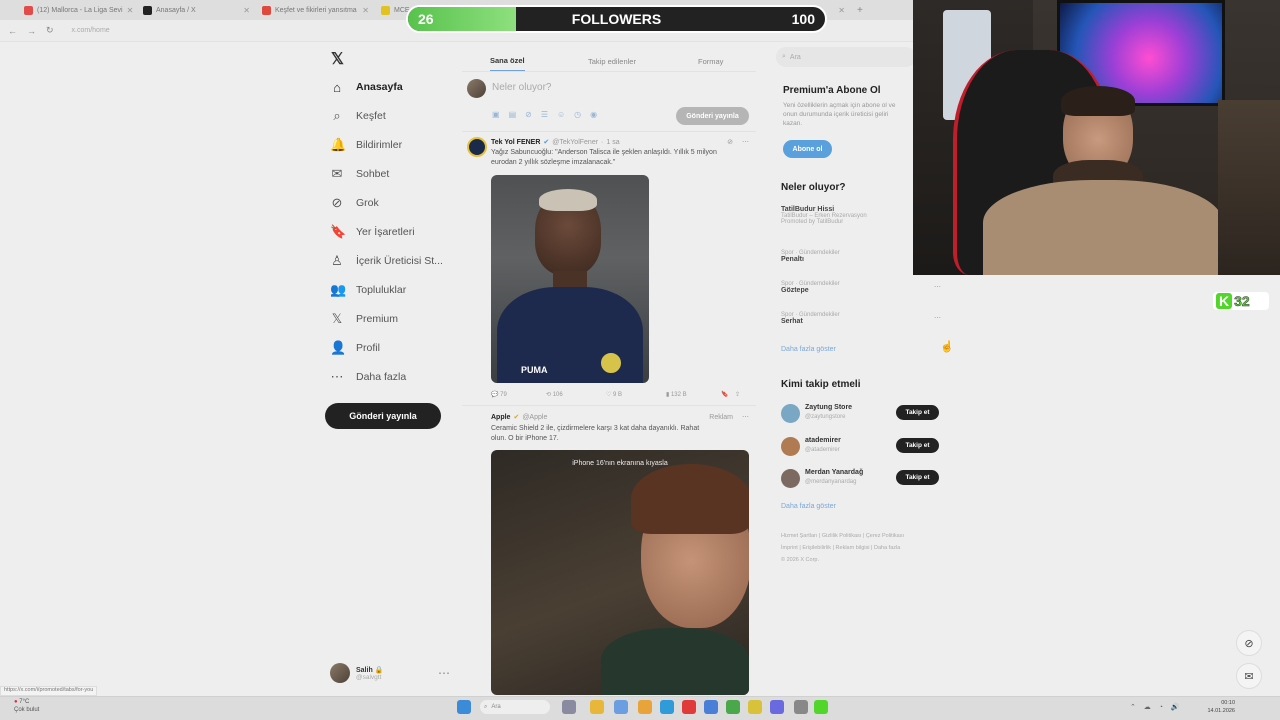  Describe the element at coordinates (712, 116) in the screenshot. I see `compose-post-button: Gönderi yayınla` at that location.